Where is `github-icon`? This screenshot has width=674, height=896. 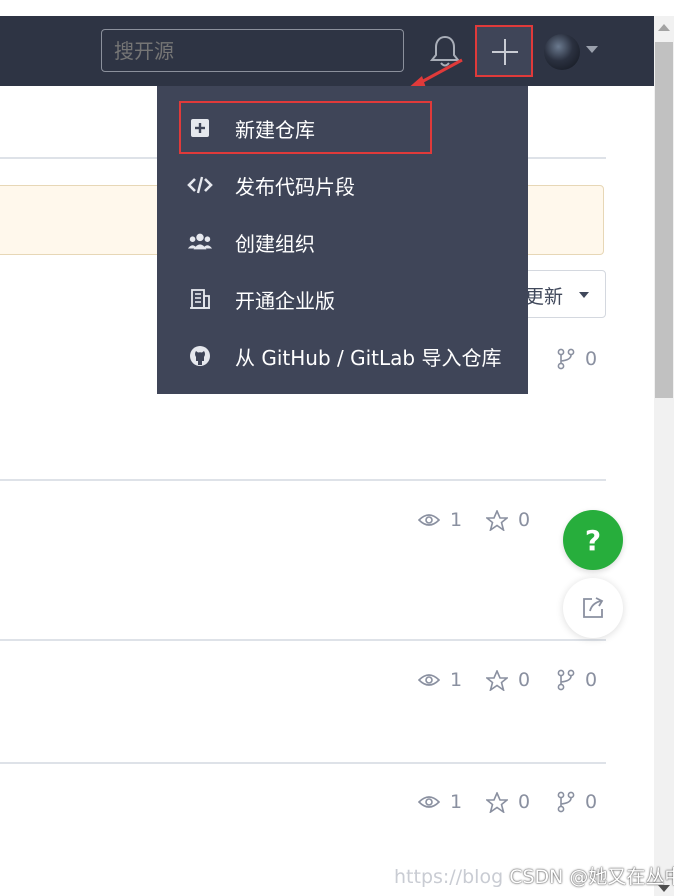
github-icon is located at coordinates (200, 356).